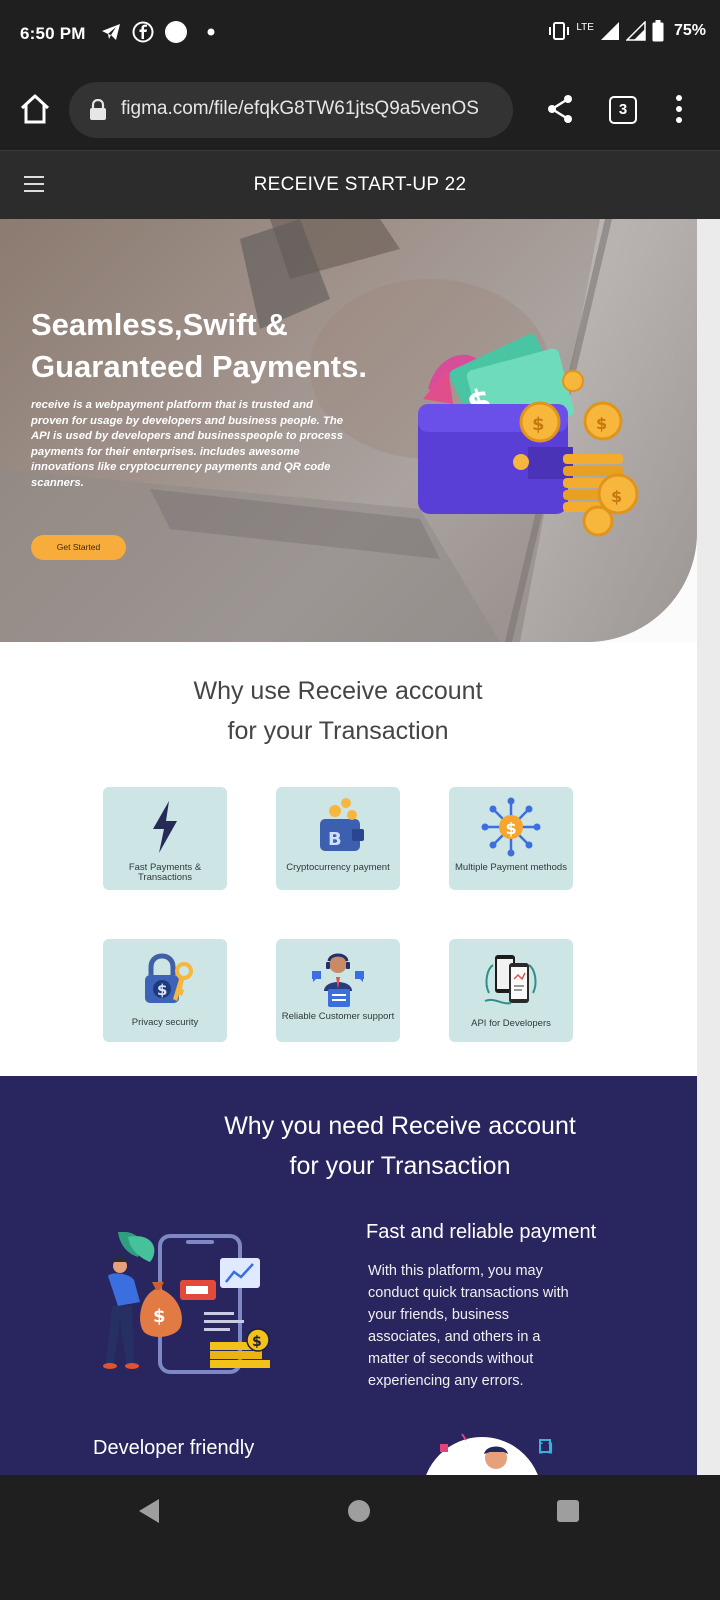 The image size is (720, 1600). What do you see at coordinates (221, 346) in the screenshot?
I see `hero-title: Seamless,Swift & Guaranteed Payments.` at bounding box center [221, 346].